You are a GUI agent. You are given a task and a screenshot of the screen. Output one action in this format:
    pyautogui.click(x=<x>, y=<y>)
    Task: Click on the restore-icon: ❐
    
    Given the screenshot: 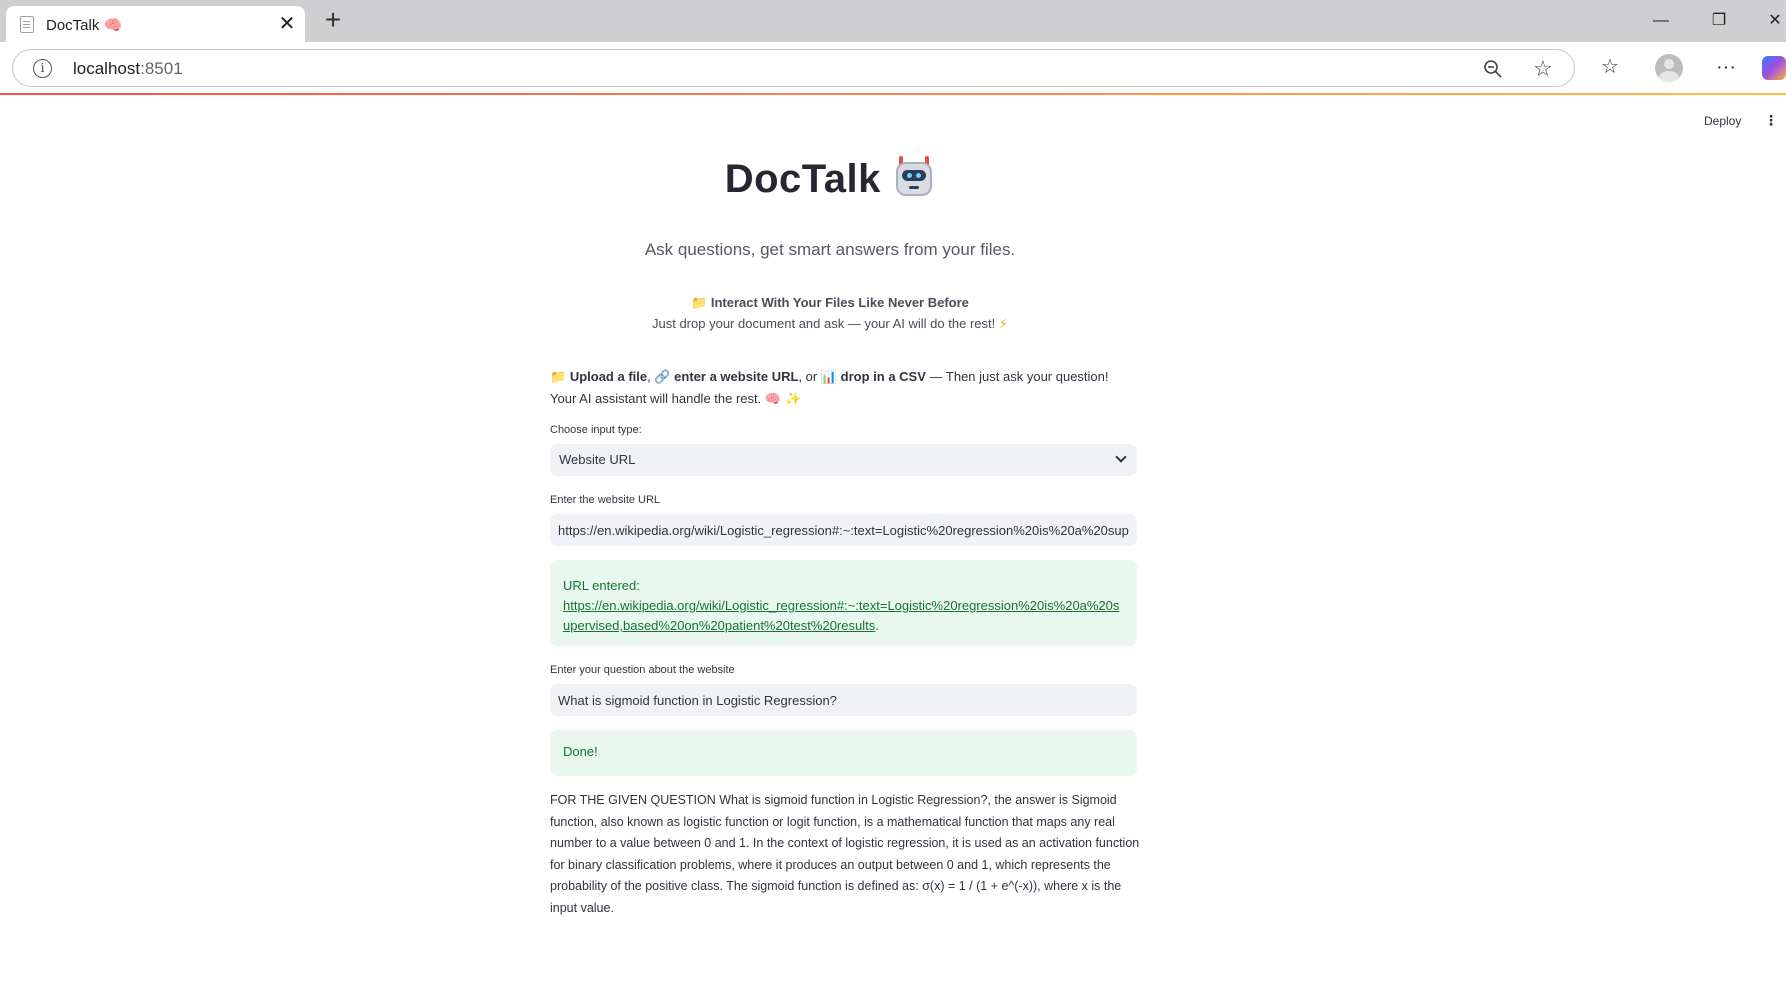 What is the action you would take?
    pyautogui.click(x=1719, y=21)
    